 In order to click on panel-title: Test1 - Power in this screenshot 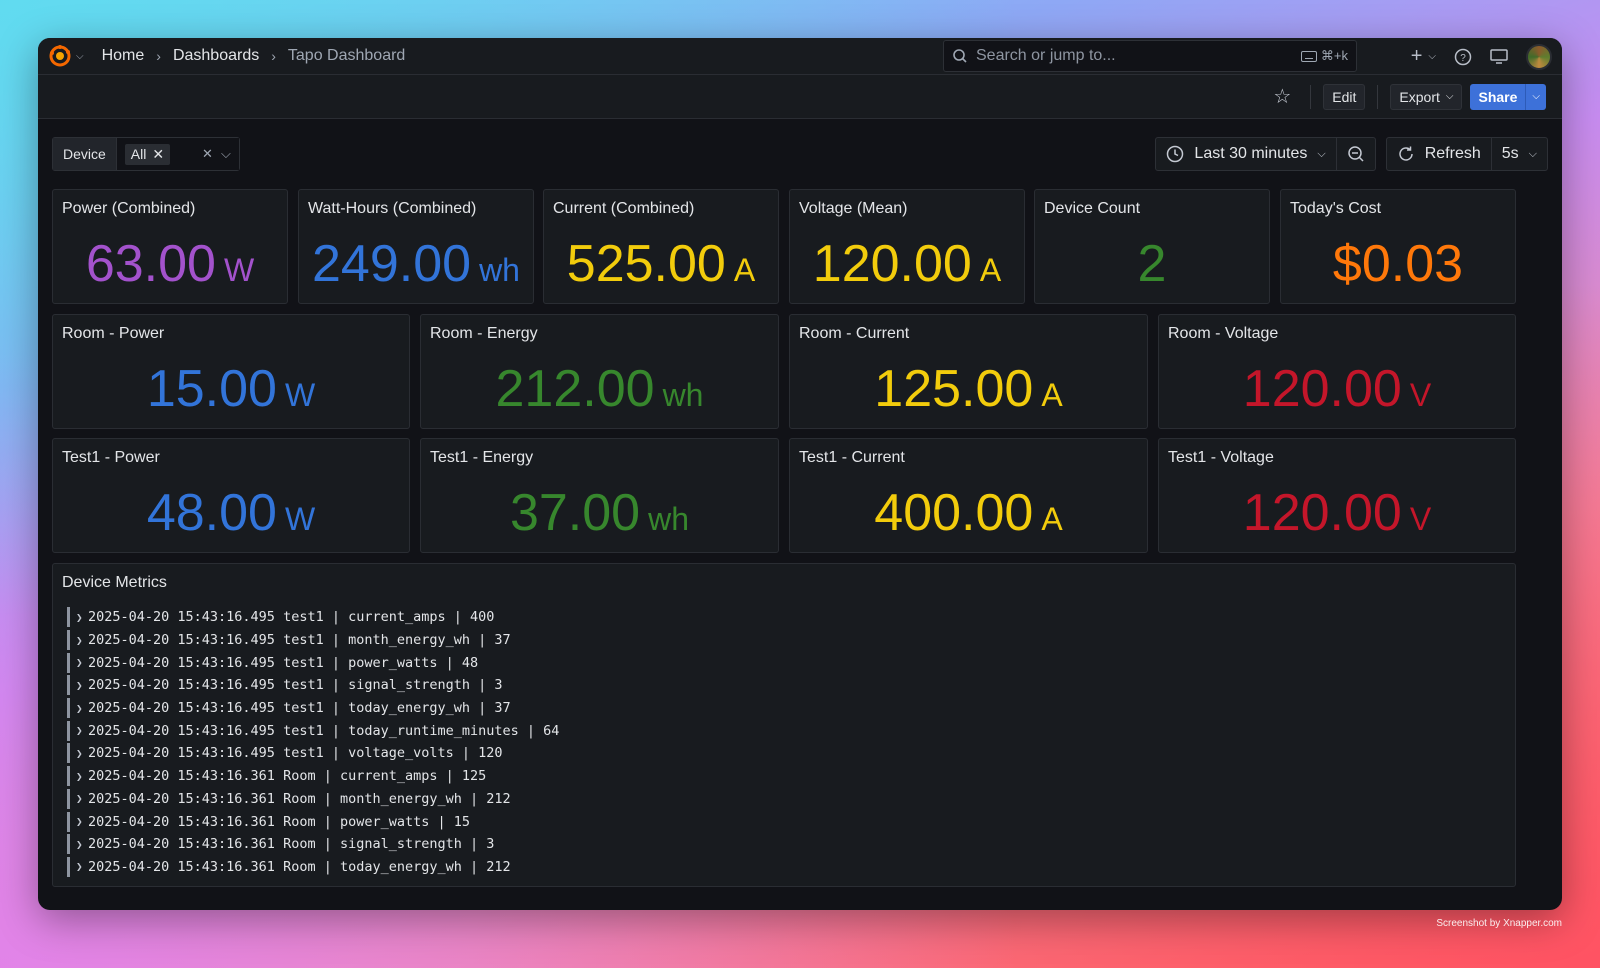, I will do `click(111, 457)`.